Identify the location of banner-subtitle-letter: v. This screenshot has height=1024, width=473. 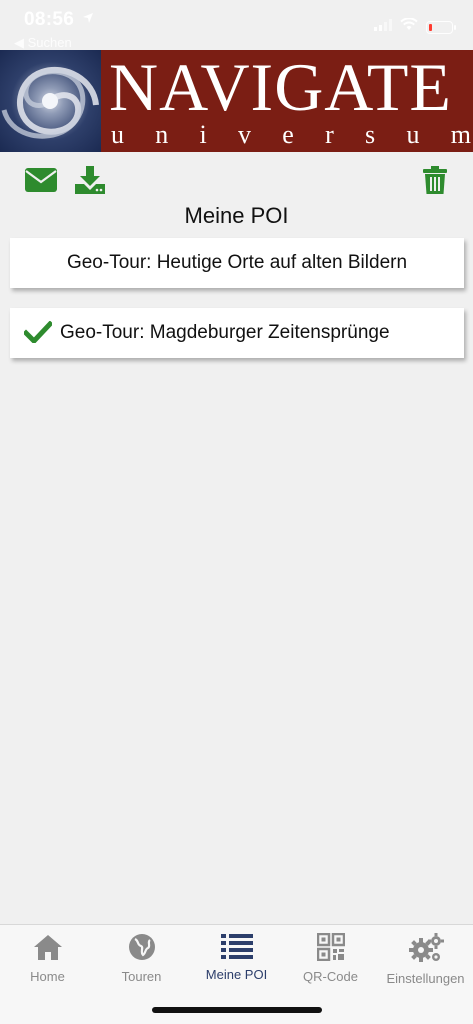
(245, 134).